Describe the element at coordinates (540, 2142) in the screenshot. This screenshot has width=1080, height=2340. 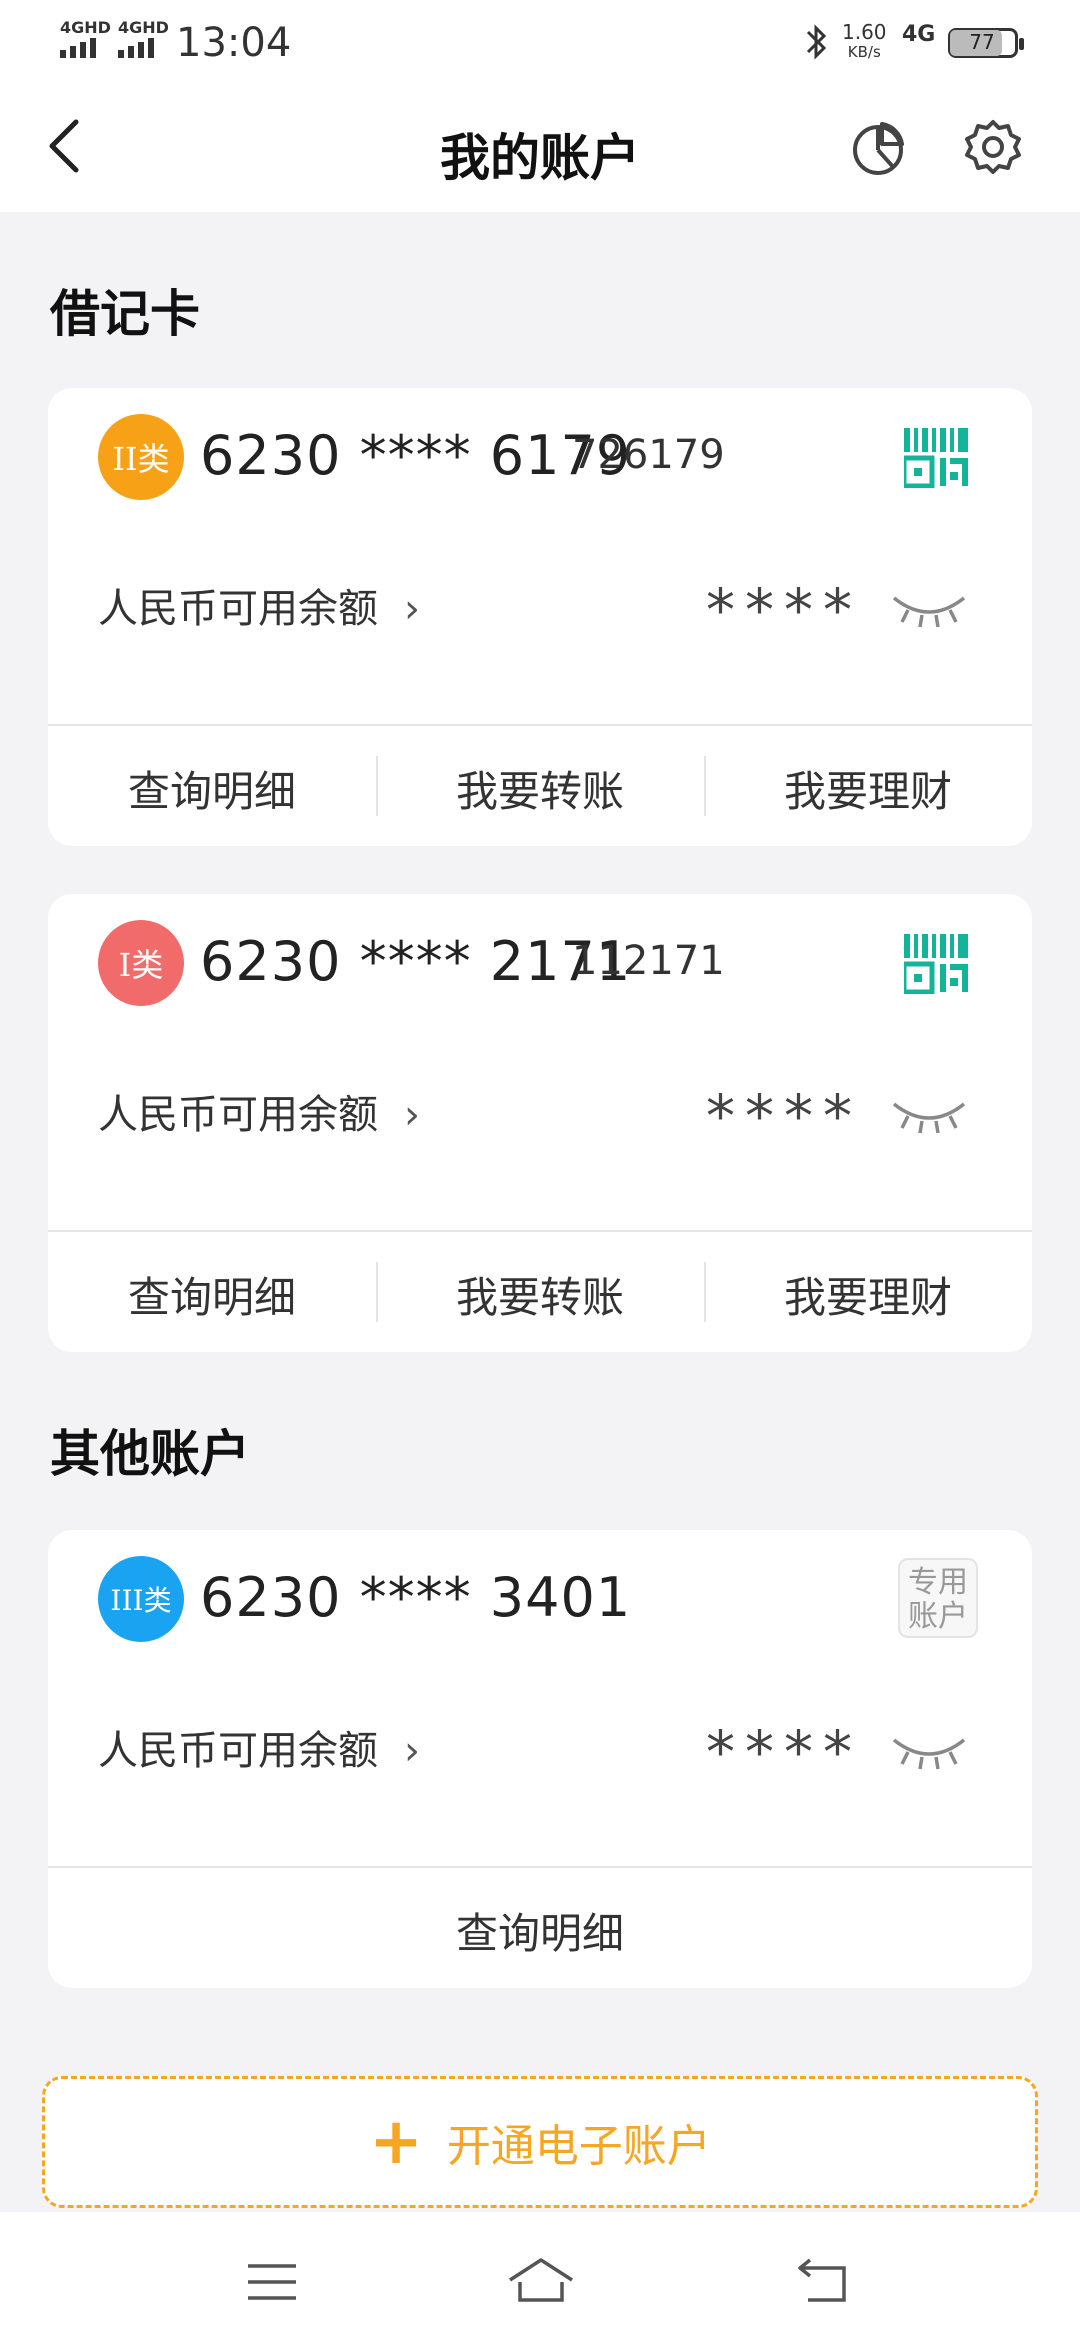
I see `open-e-account-button: + 开通电子账户` at that location.